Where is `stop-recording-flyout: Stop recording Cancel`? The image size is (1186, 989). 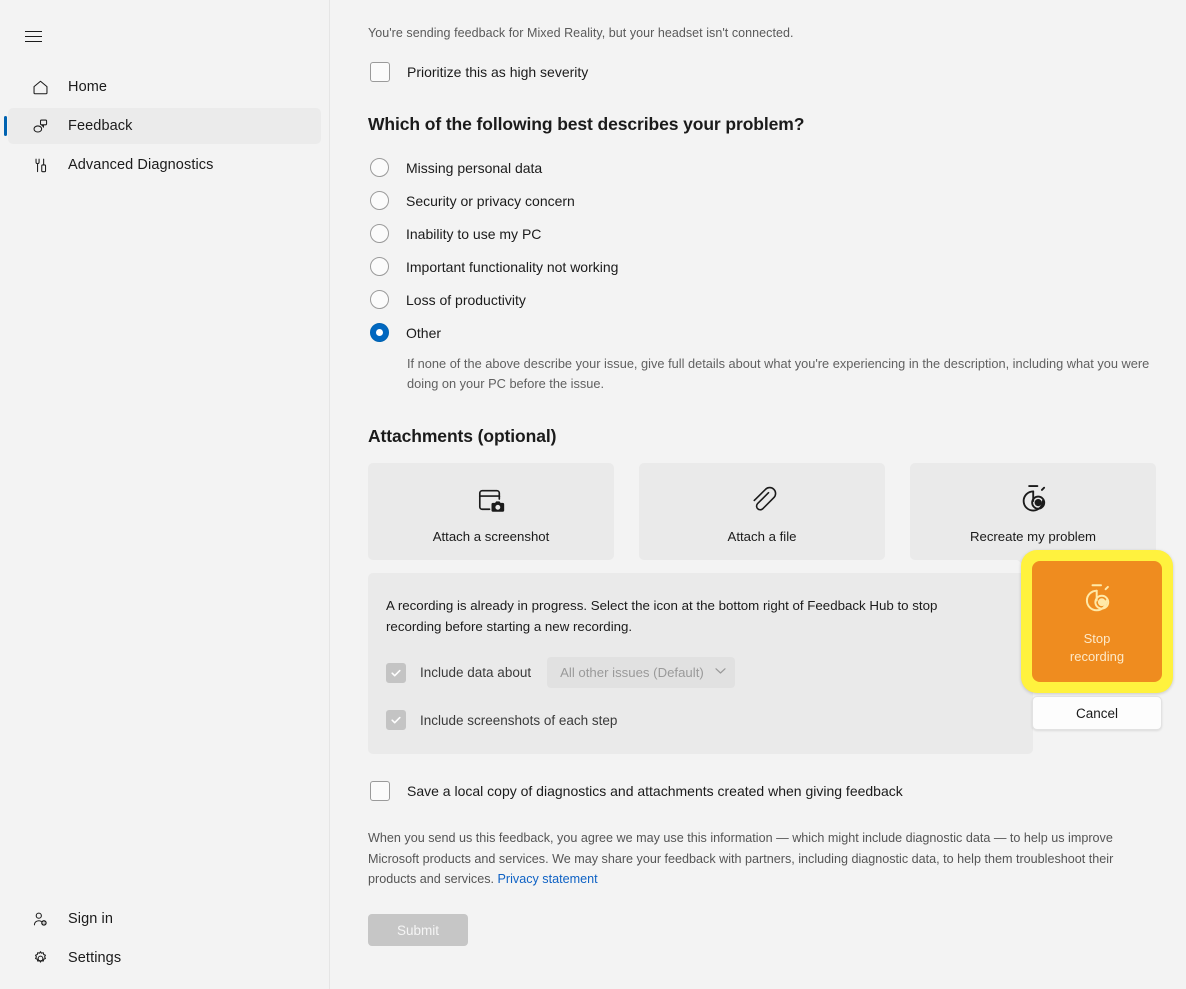 stop-recording-flyout: Stop recording Cancel is located at coordinates (1097, 640).